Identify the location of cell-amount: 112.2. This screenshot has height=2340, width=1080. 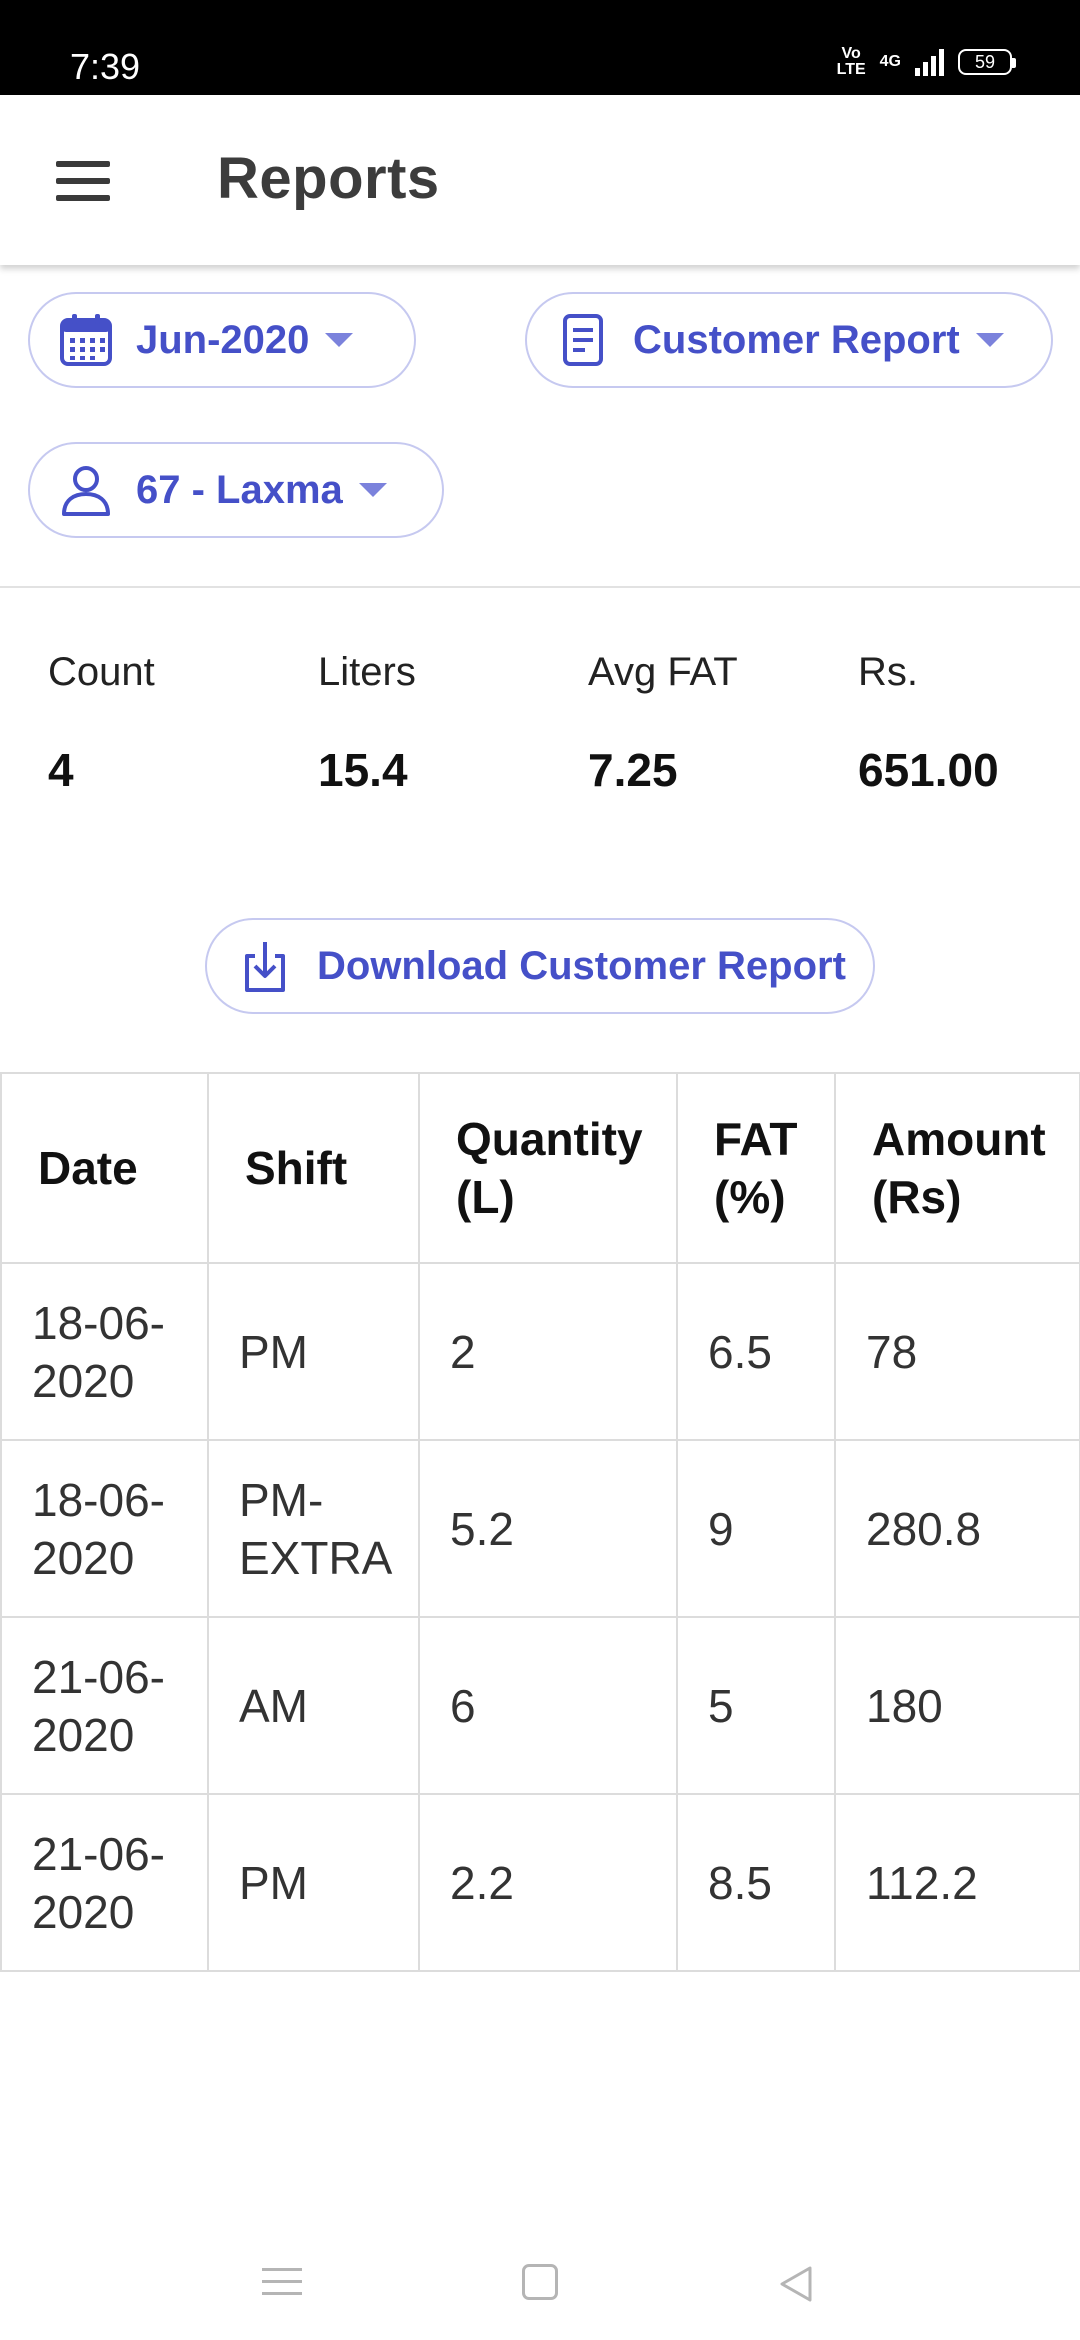
(957, 1882).